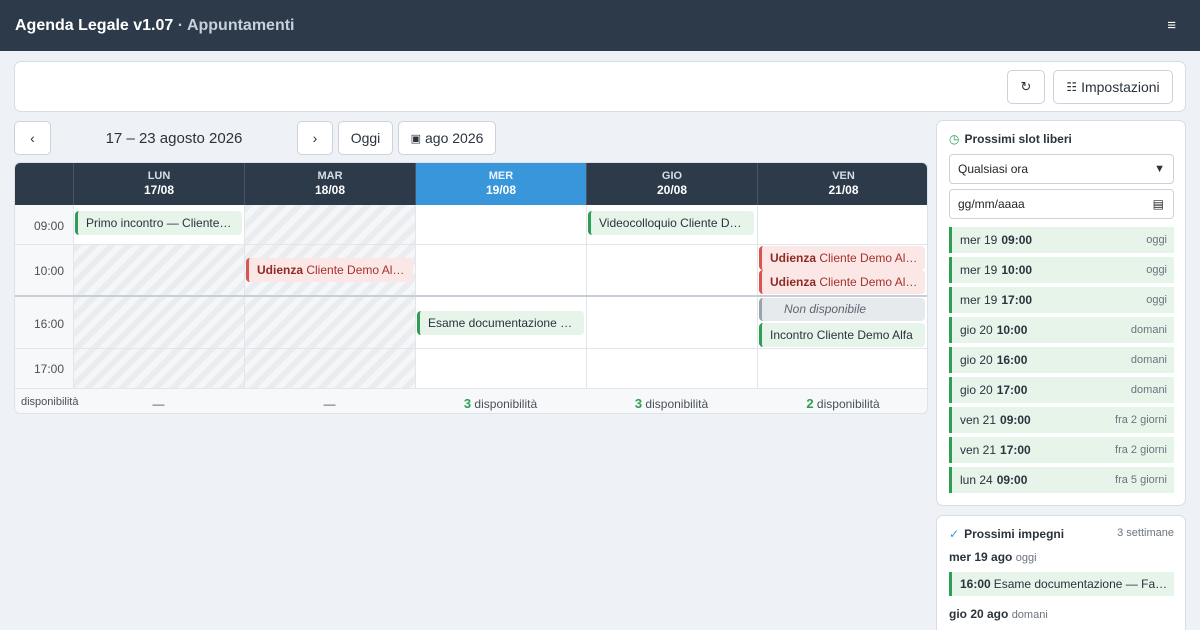  What do you see at coordinates (998, 614) in the screenshot?
I see `upcoming-day-header: gio 20 ago domani` at bounding box center [998, 614].